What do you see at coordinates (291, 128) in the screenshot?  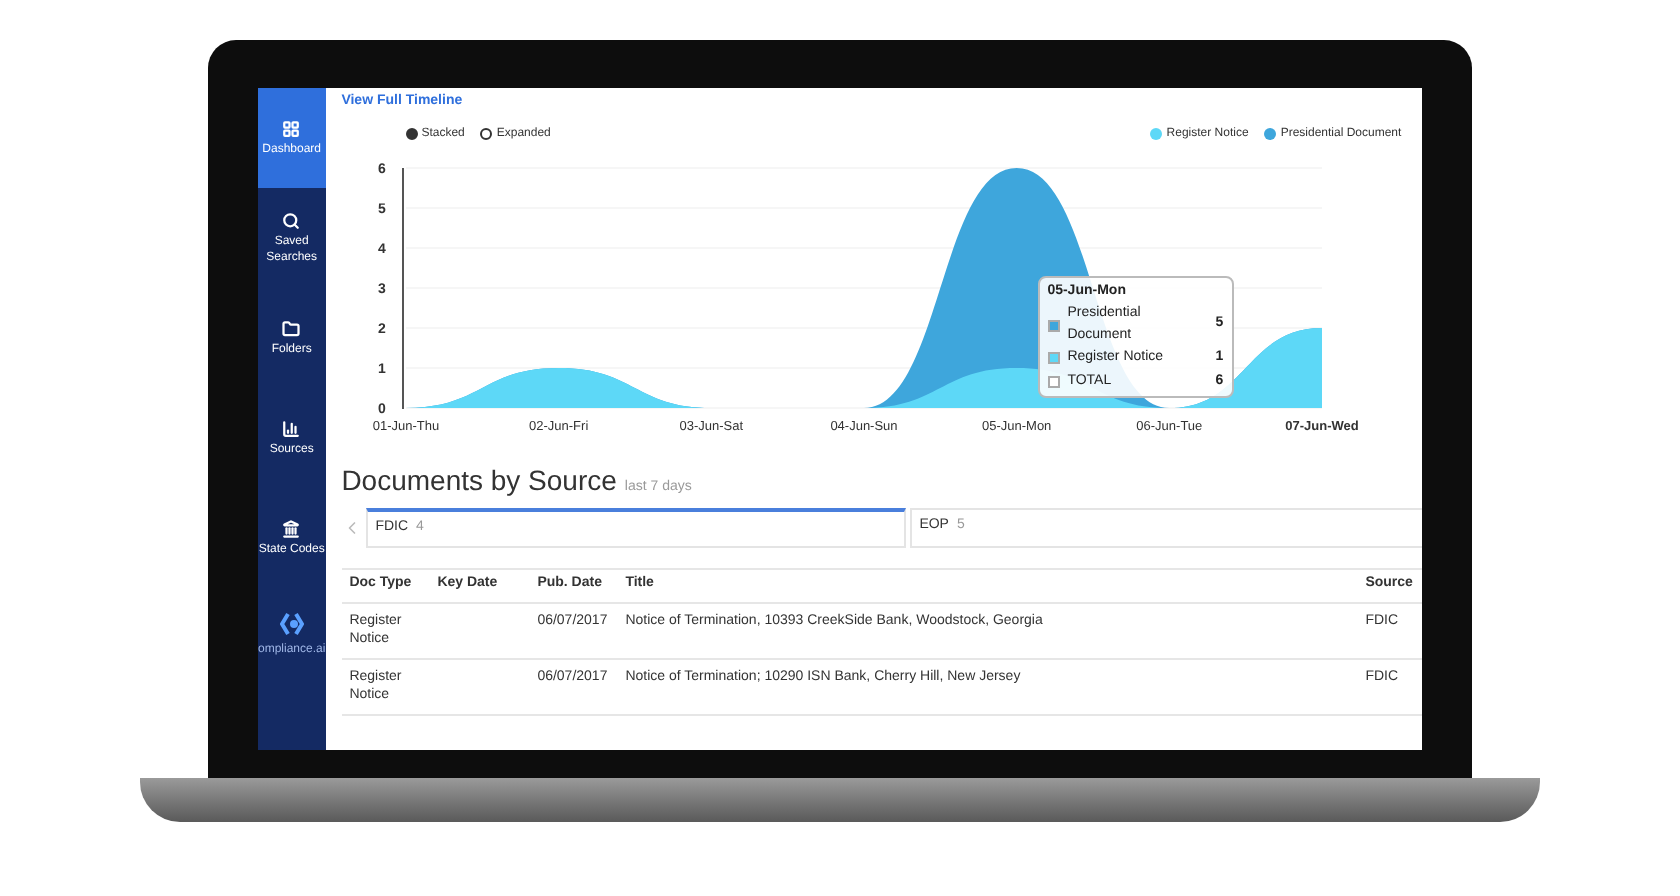 I see `grid-icon` at bounding box center [291, 128].